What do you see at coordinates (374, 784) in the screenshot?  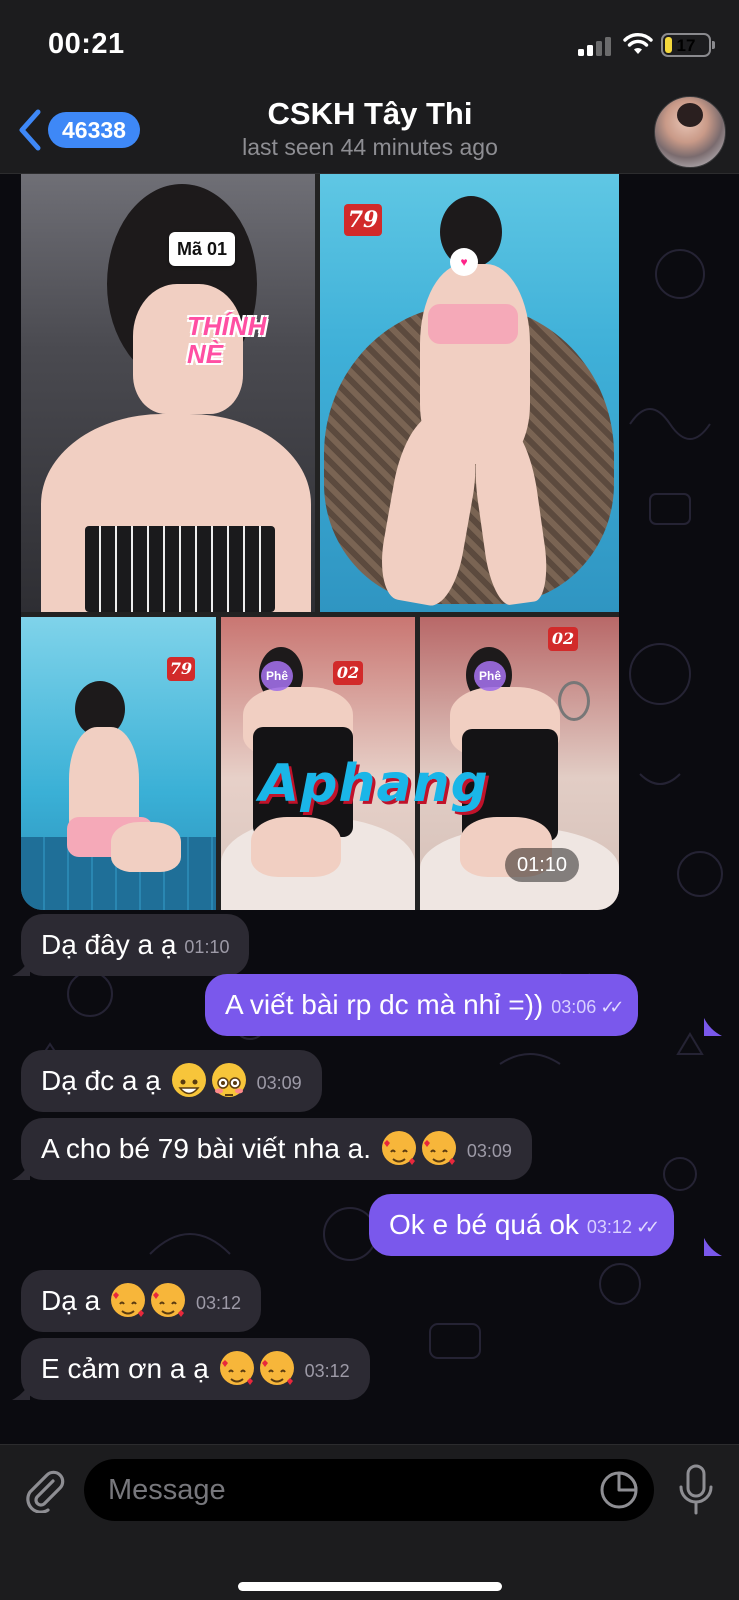 I see `watermark: Aphang` at bounding box center [374, 784].